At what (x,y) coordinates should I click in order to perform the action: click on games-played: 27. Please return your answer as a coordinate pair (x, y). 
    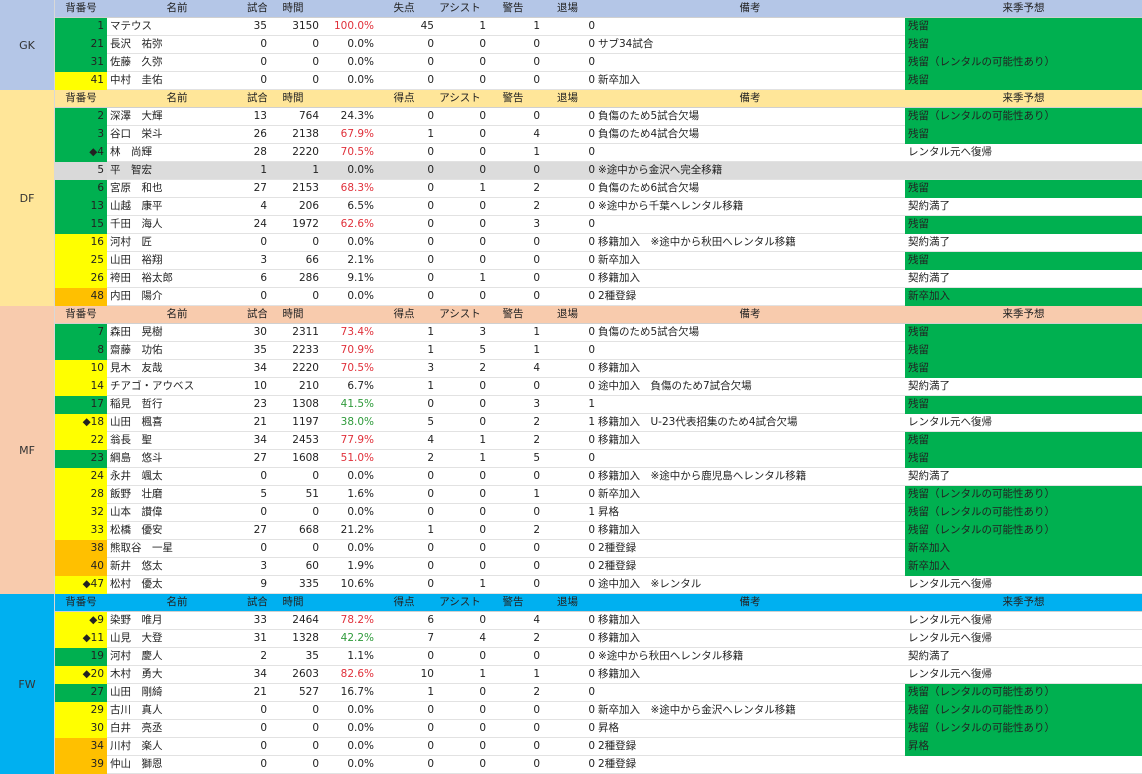
    Looking at the image, I should click on (260, 188).